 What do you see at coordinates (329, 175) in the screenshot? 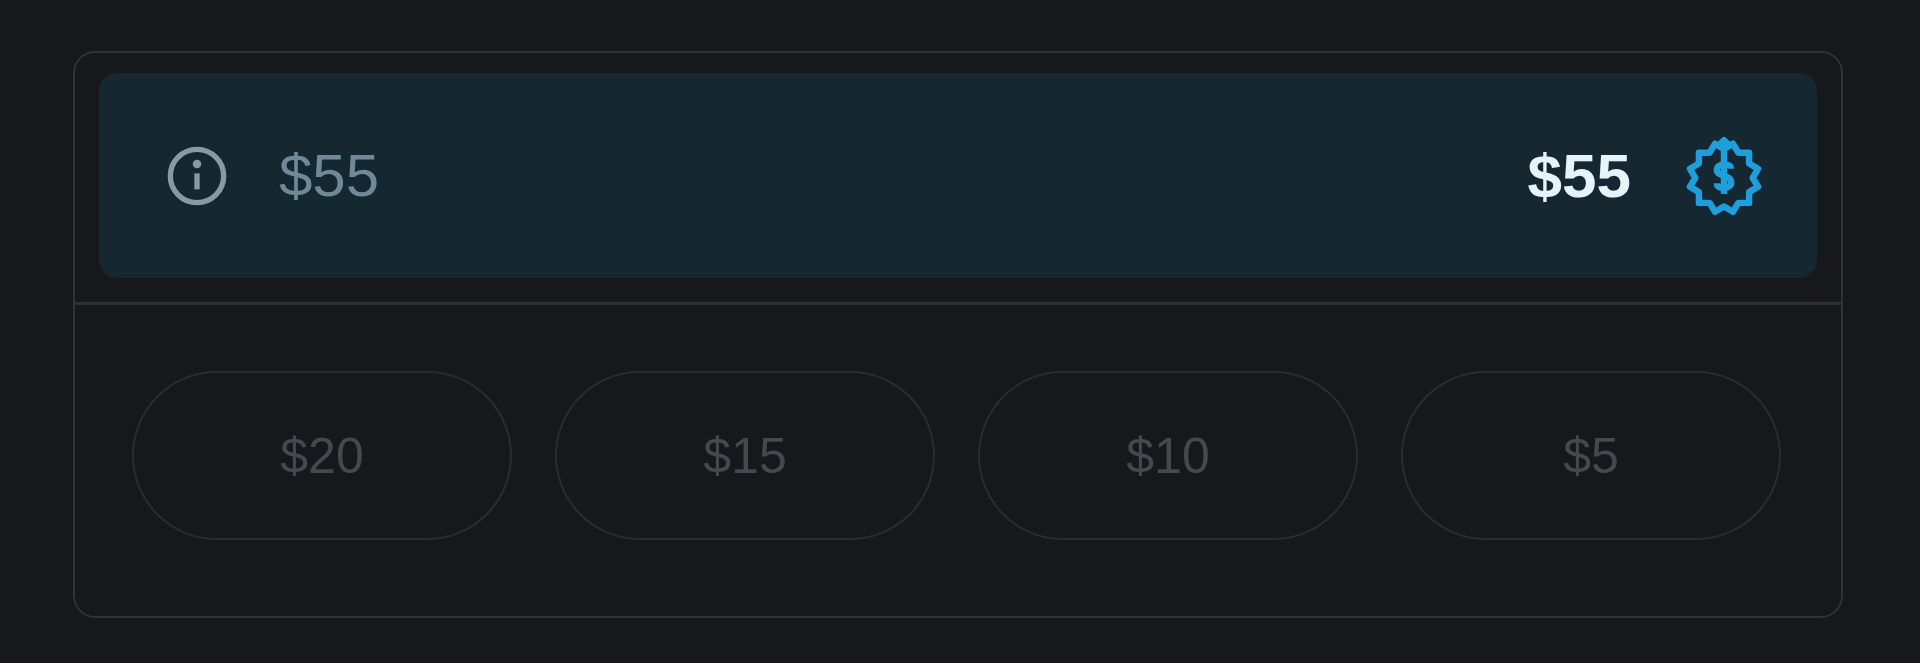
I see `amount-hint: $55` at bounding box center [329, 175].